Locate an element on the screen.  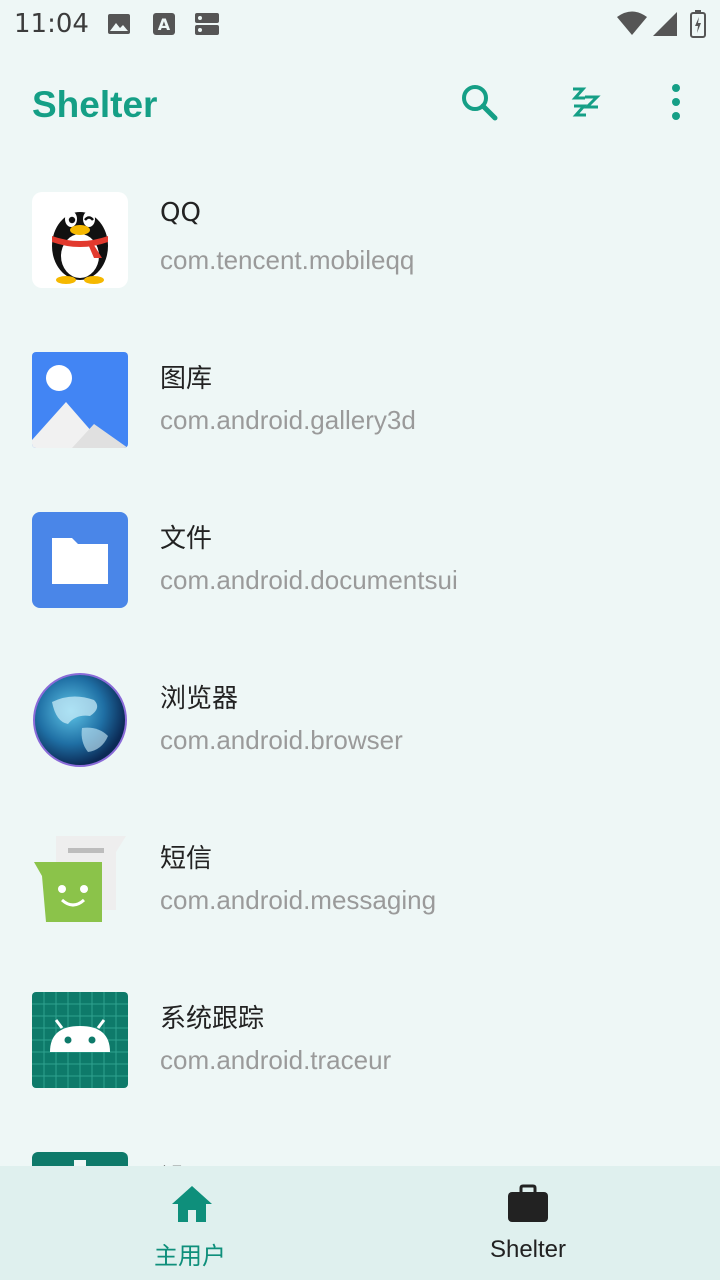
nav-main-user-label: 主用户 is located at coordinates (190, 1256).